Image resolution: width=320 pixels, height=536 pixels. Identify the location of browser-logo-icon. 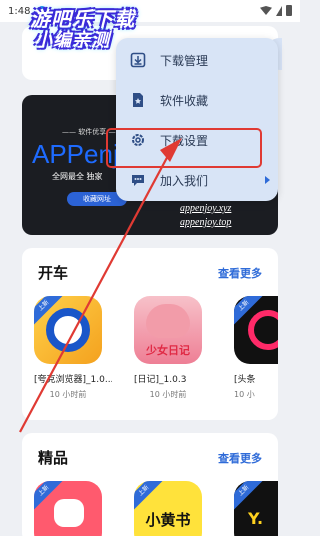
(68, 330).